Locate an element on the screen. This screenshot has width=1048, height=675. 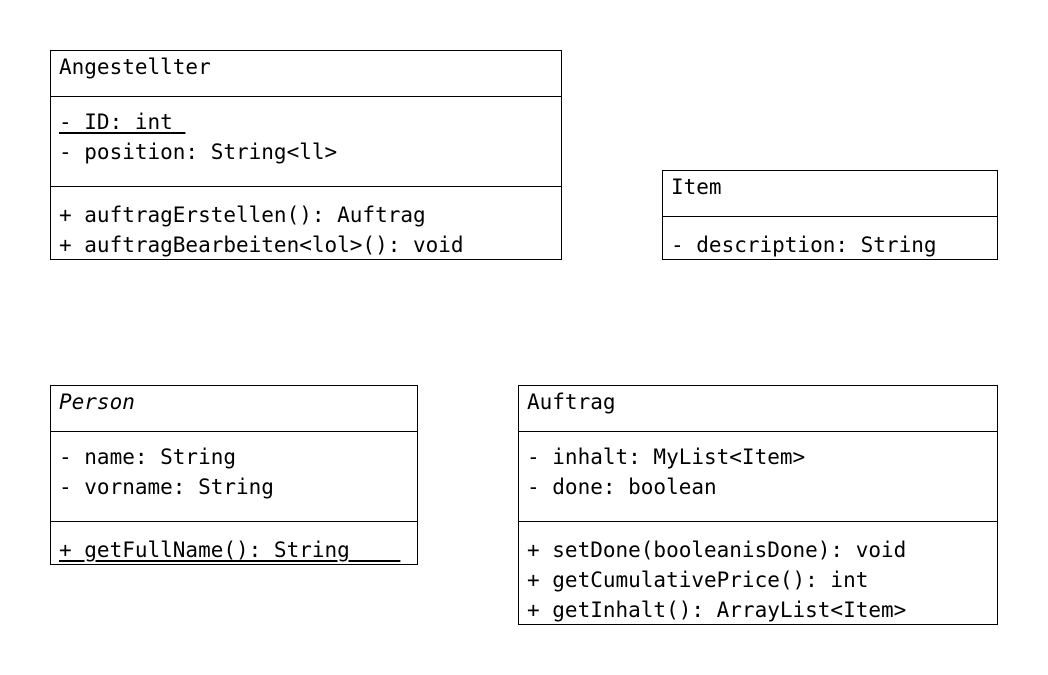
class-name-section: Angestellter is located at coordinates (306, 73).